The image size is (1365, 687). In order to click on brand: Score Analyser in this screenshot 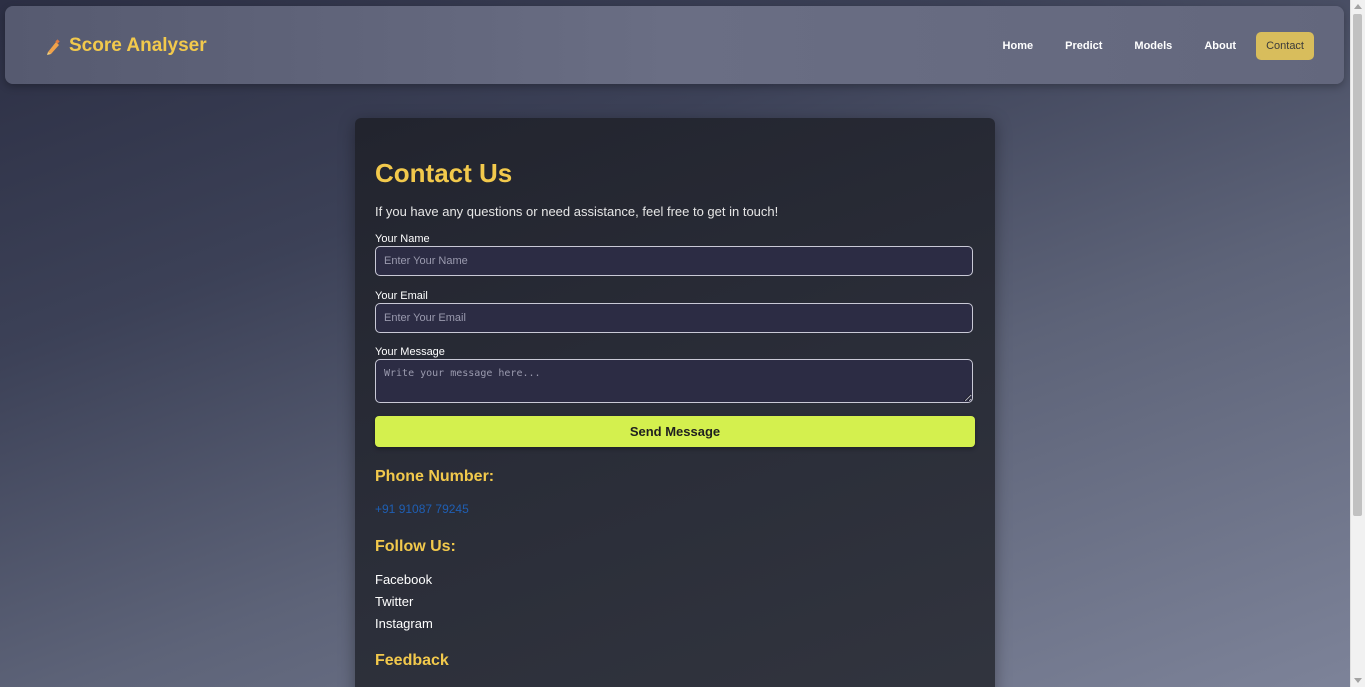, I will do `click(126, 46)`.